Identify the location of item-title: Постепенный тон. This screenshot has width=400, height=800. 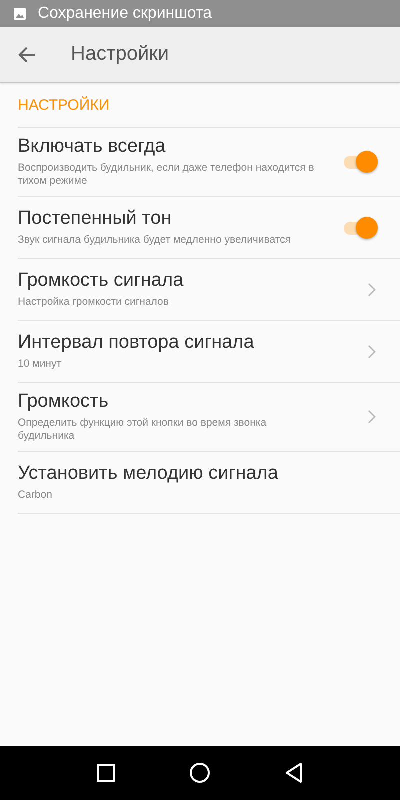
(95, 219).